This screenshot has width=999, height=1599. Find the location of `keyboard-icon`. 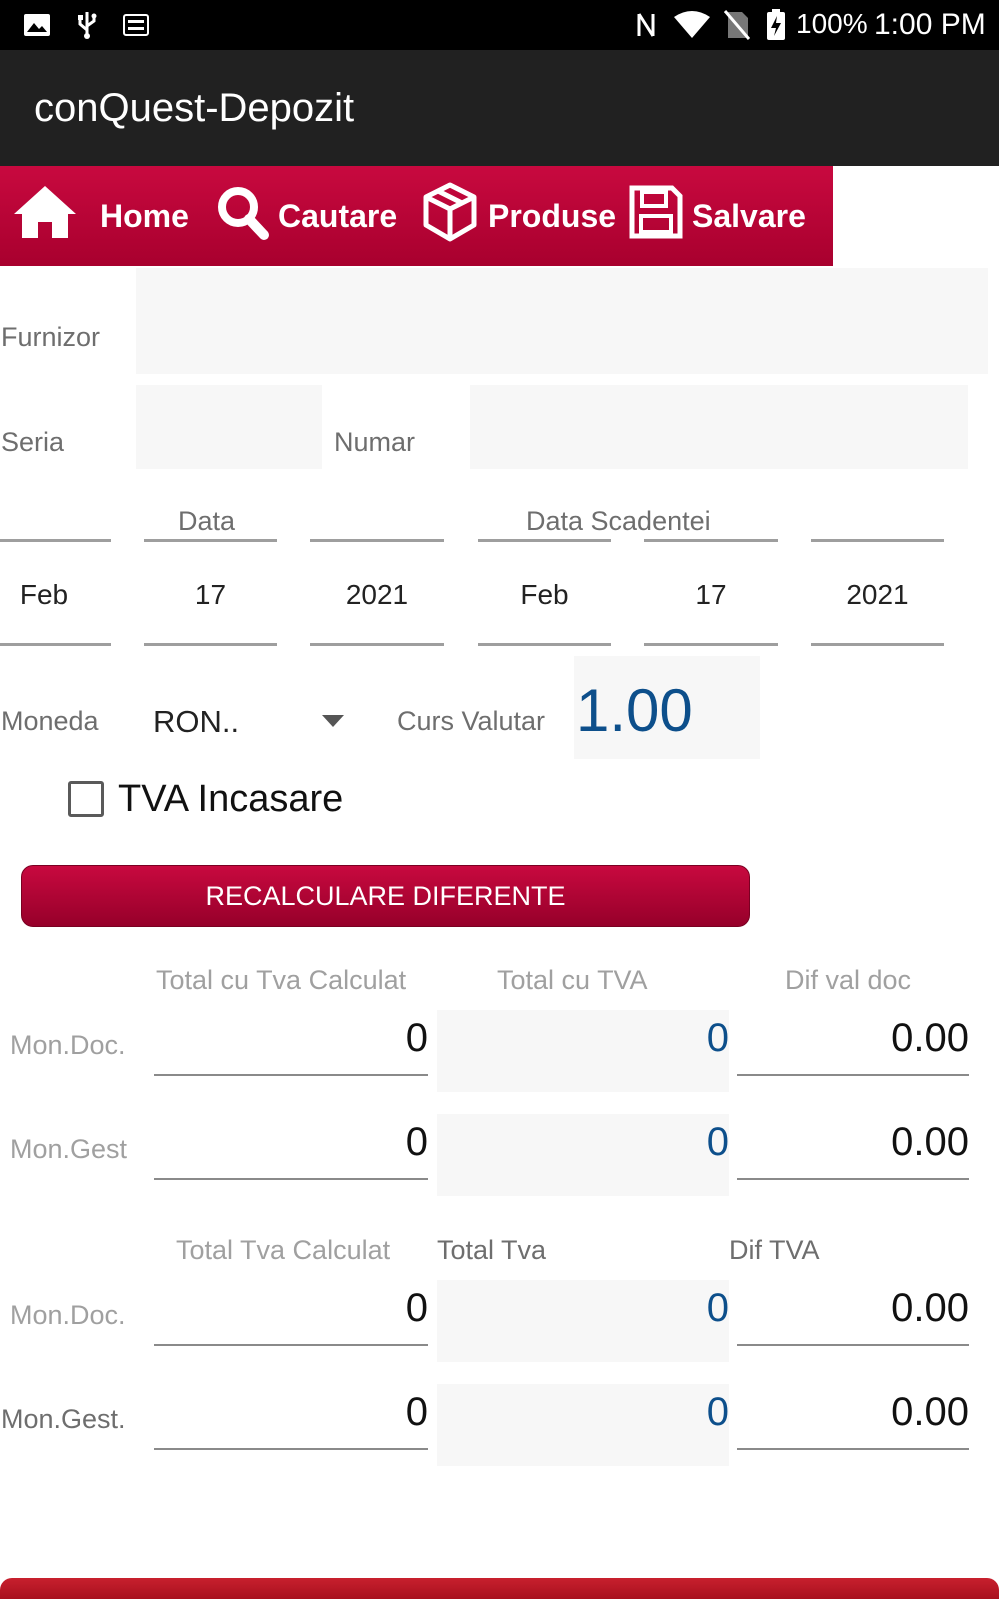

keyboard-icon is located at coordinates (136, 25).